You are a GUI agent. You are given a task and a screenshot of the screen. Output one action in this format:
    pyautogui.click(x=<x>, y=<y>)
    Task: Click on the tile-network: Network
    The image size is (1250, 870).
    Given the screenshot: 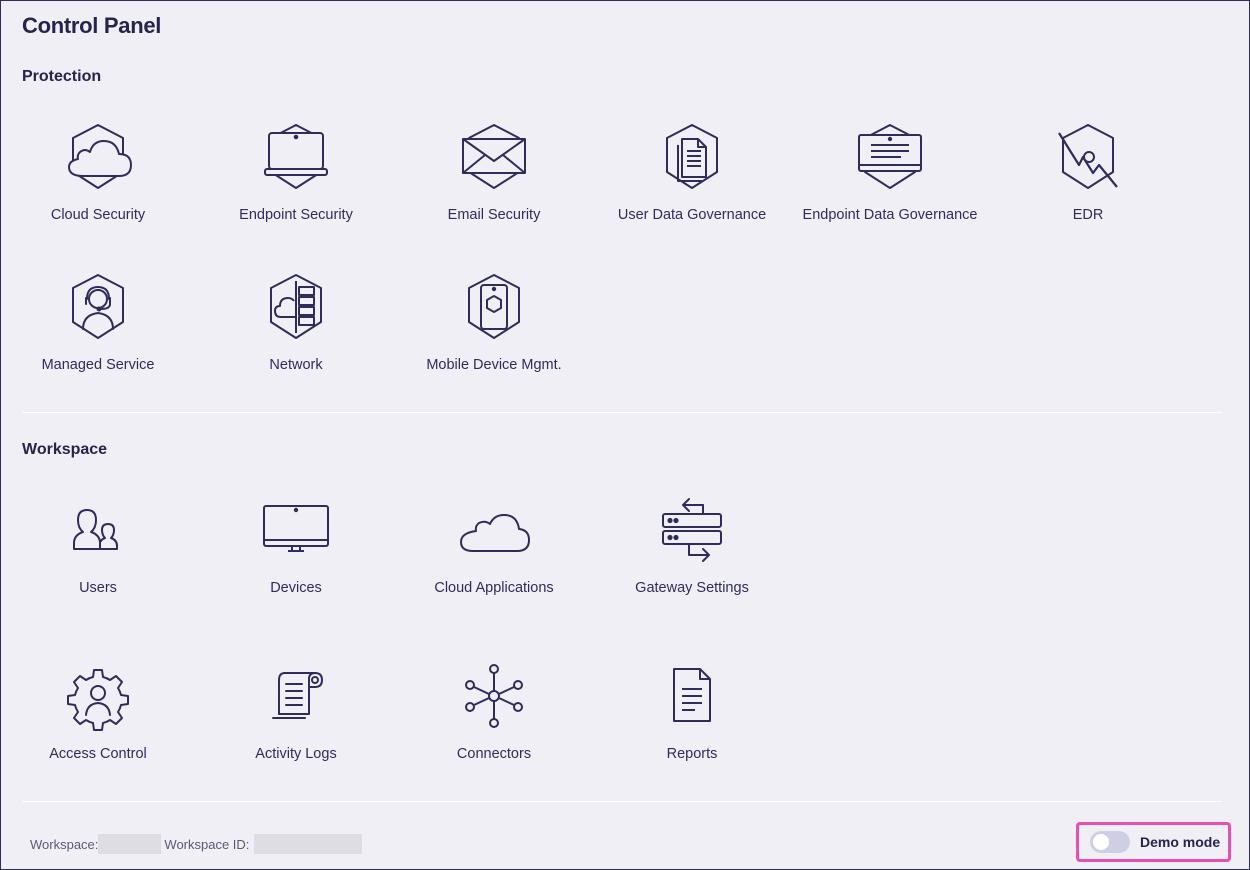 What is the action you would take?
    pyautogui.click(x=296, y=331)
    